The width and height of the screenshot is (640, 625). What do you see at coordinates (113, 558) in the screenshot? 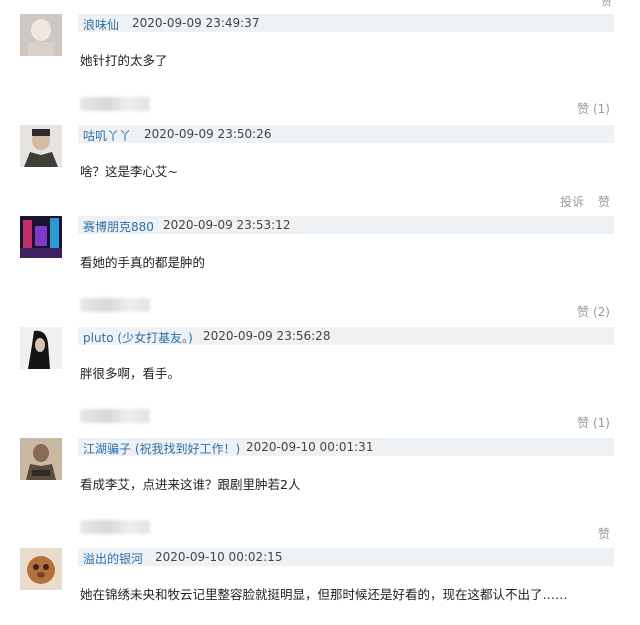
I see `username-link: 溢出的银河` at bounding box center [113, 558].